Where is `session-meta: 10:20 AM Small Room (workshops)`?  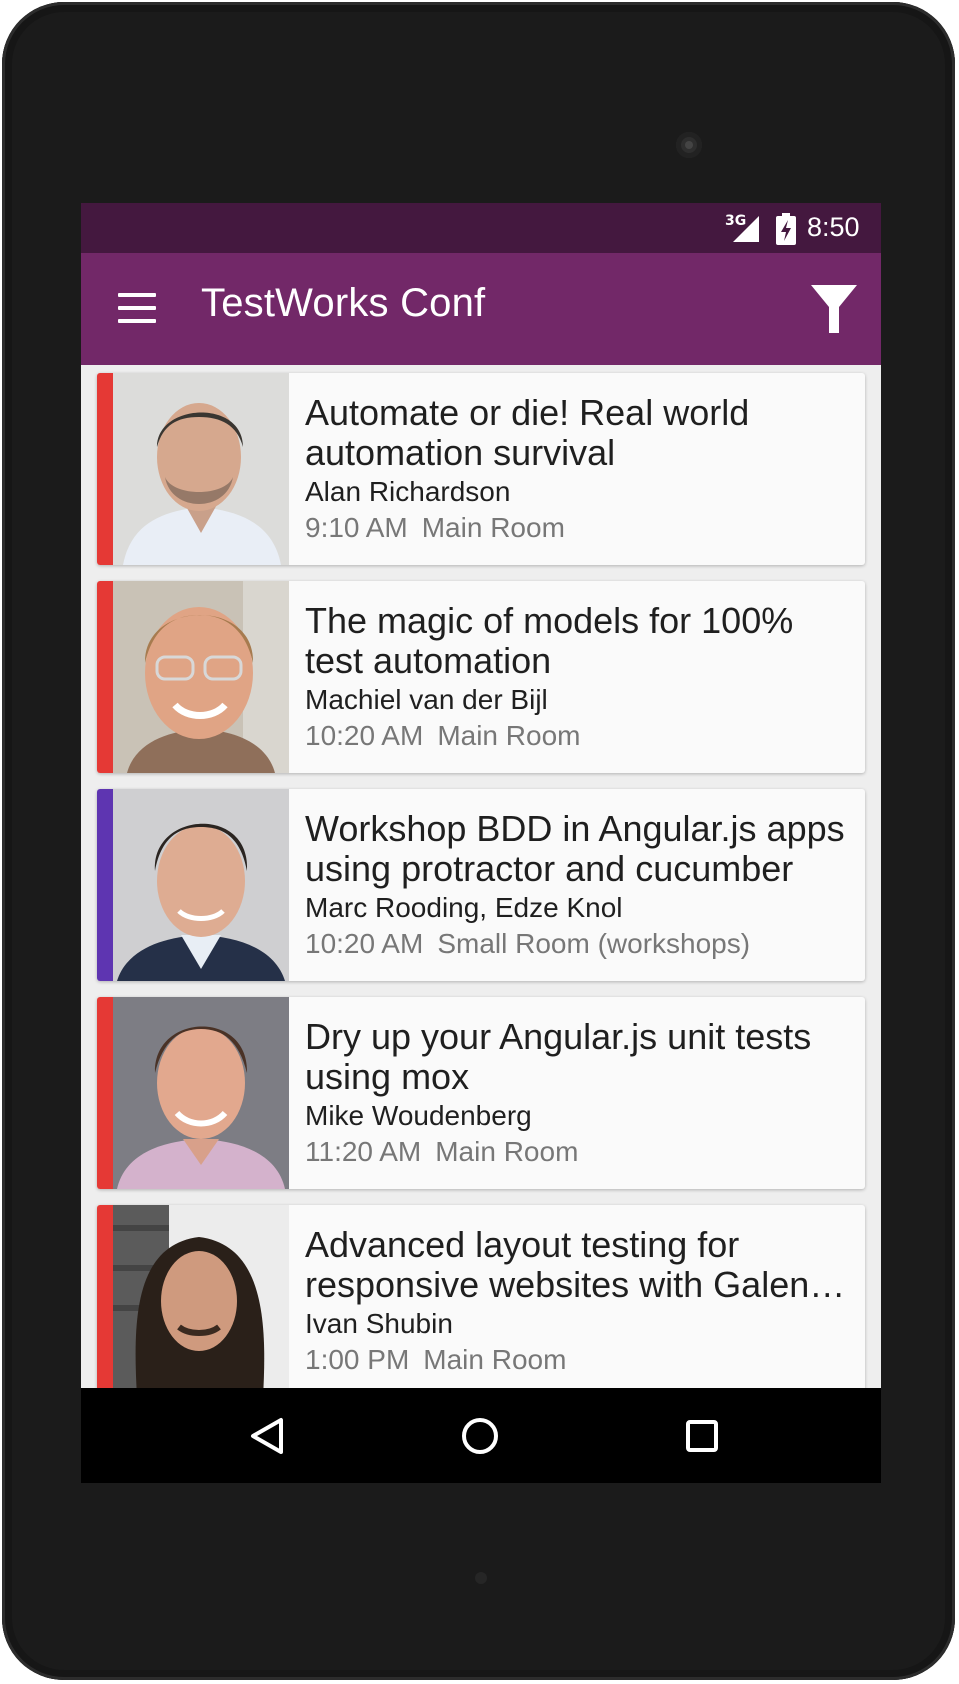 session-meta: 10:20 AM Small Room (workshops) is located at coordinates (580, 944).